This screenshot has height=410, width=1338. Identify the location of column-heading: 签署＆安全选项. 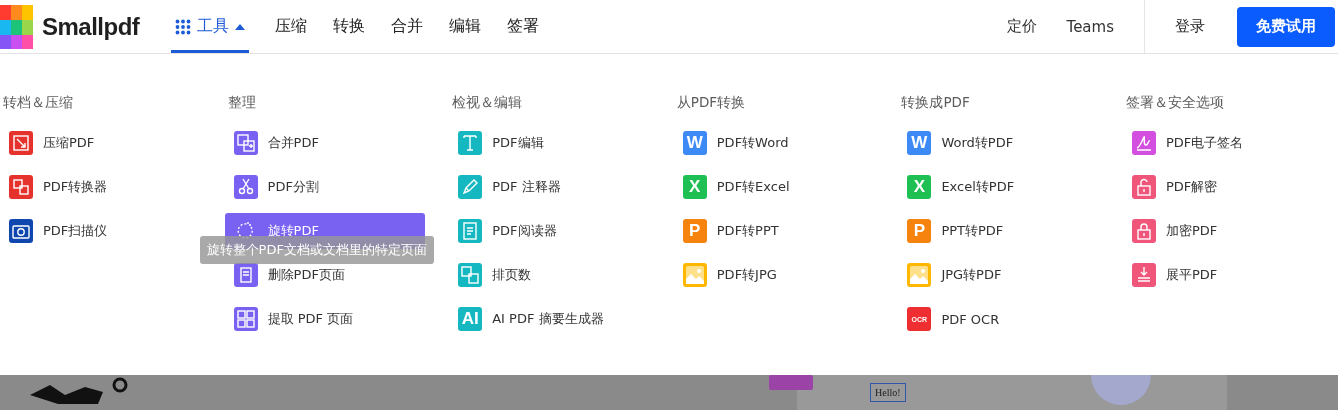
(1174, 103).